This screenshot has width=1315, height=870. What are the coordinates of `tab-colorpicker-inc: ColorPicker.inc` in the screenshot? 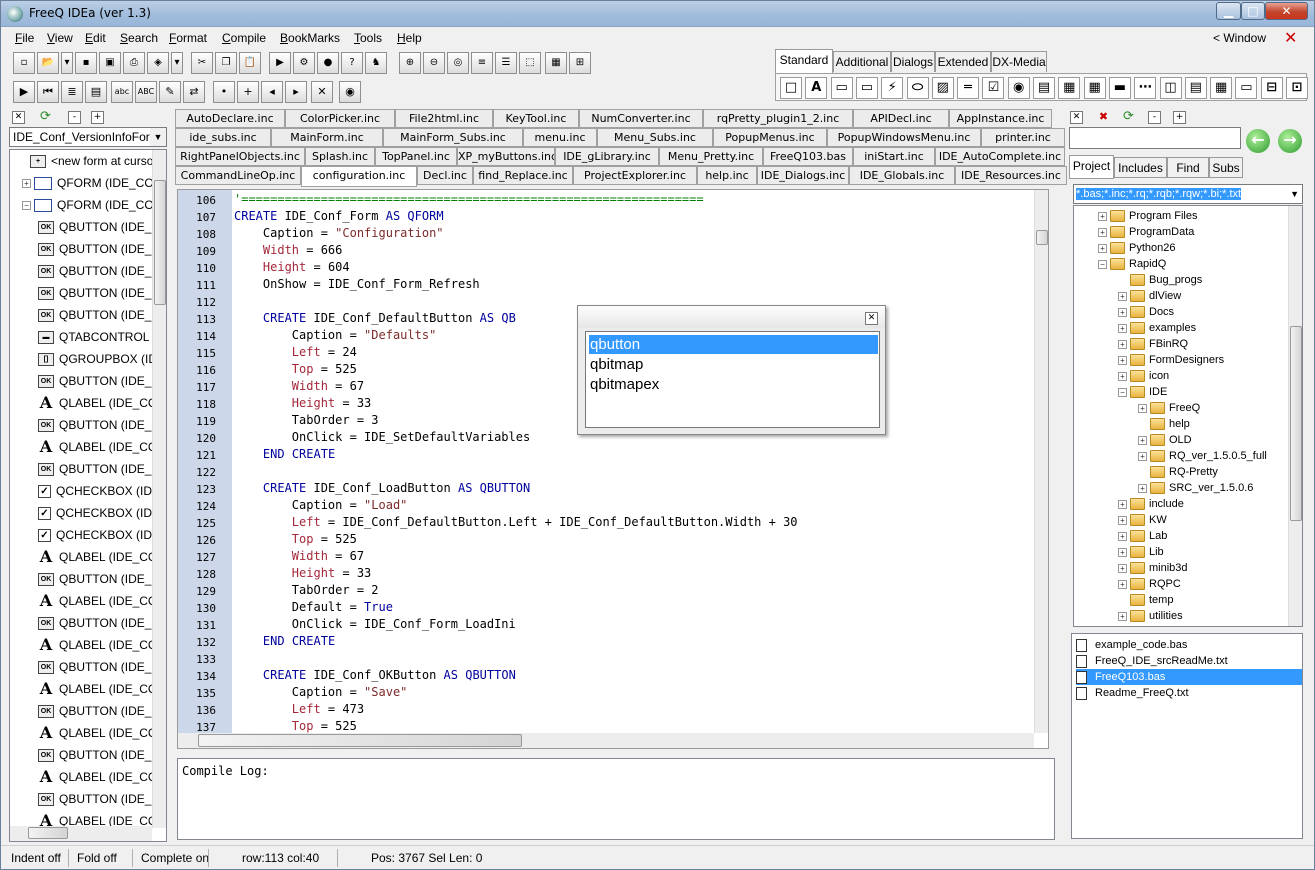 It's located at (340, 118).